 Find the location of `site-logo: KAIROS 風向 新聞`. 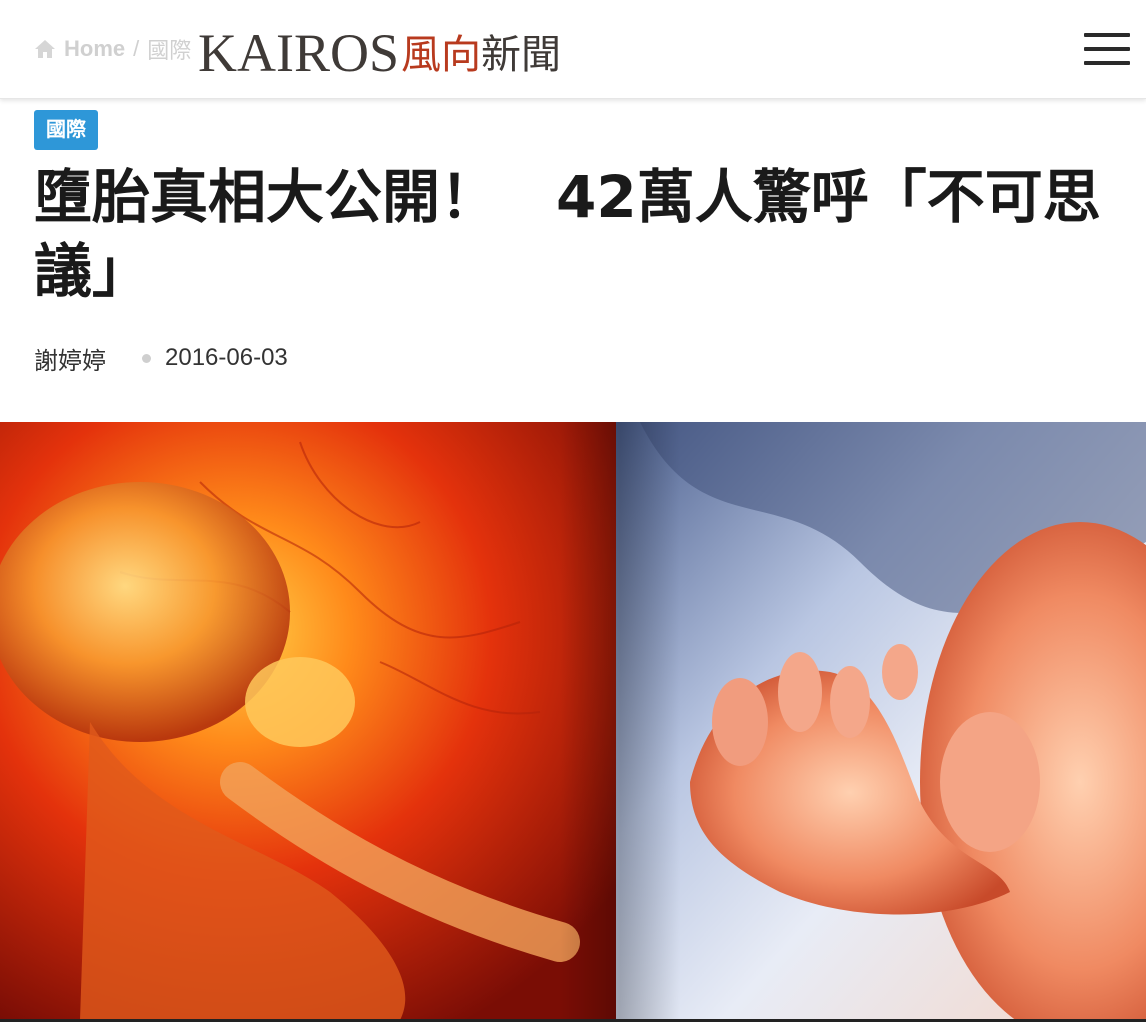

site-logo: KAIROS 風向 新聞 is located at coordinates (382, 49).